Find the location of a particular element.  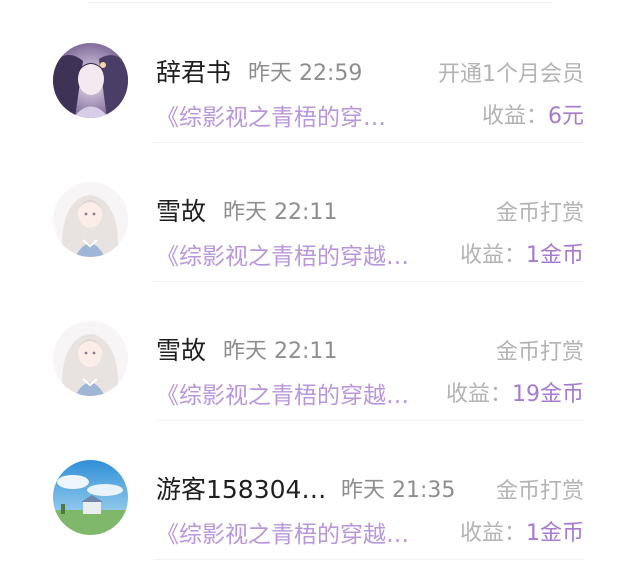

top-divider is located at coordinates (320, 2).